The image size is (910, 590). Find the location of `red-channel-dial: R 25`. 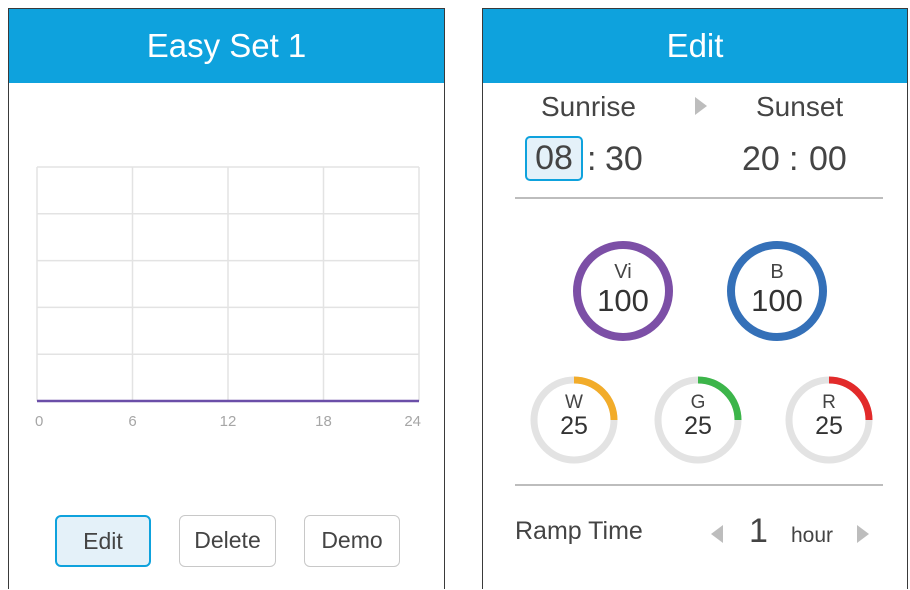

red-channel-dial: R 25 is located at coordinates (829, 420).